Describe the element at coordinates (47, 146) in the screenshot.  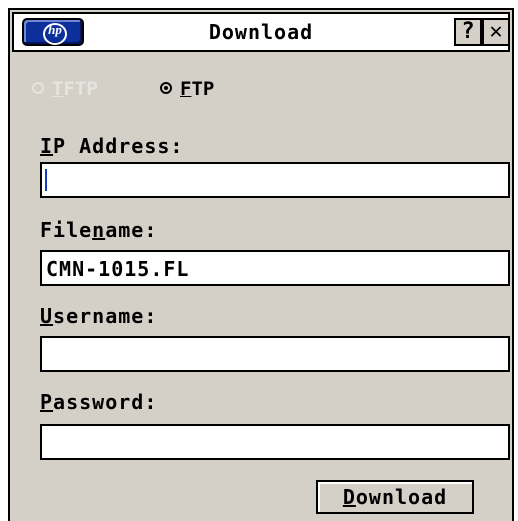
I see `ip-address-mnemonic: I` at that location.